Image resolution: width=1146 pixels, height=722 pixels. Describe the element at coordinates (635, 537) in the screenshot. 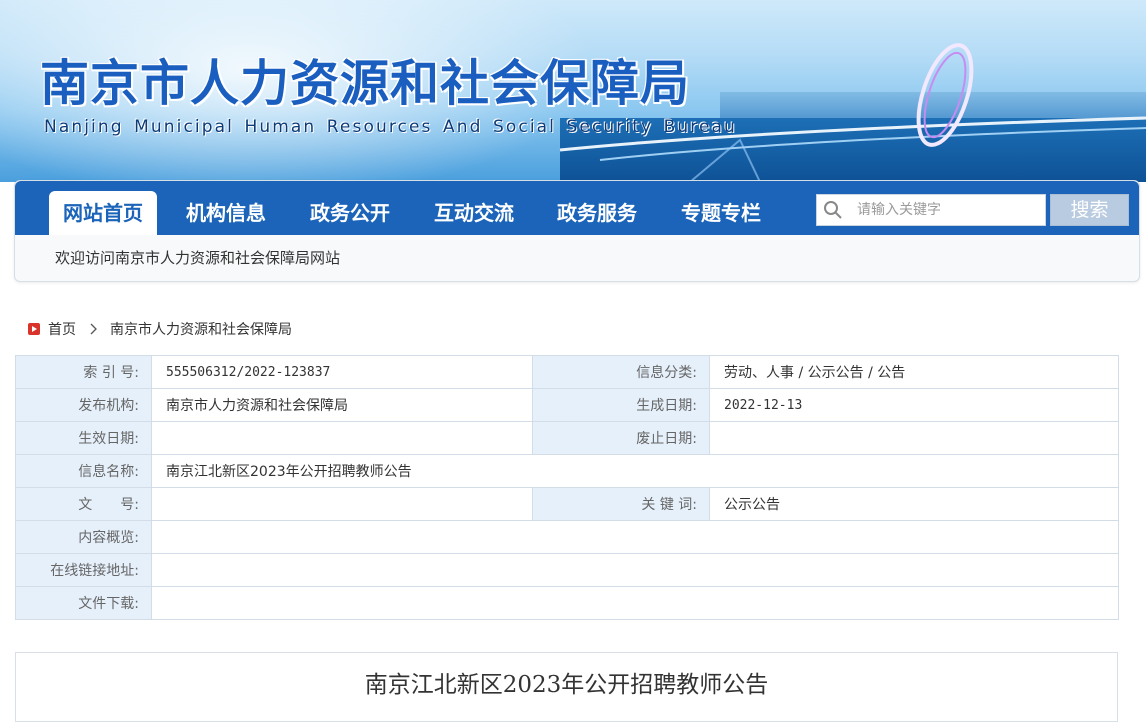

I see `summary-value` at that location.